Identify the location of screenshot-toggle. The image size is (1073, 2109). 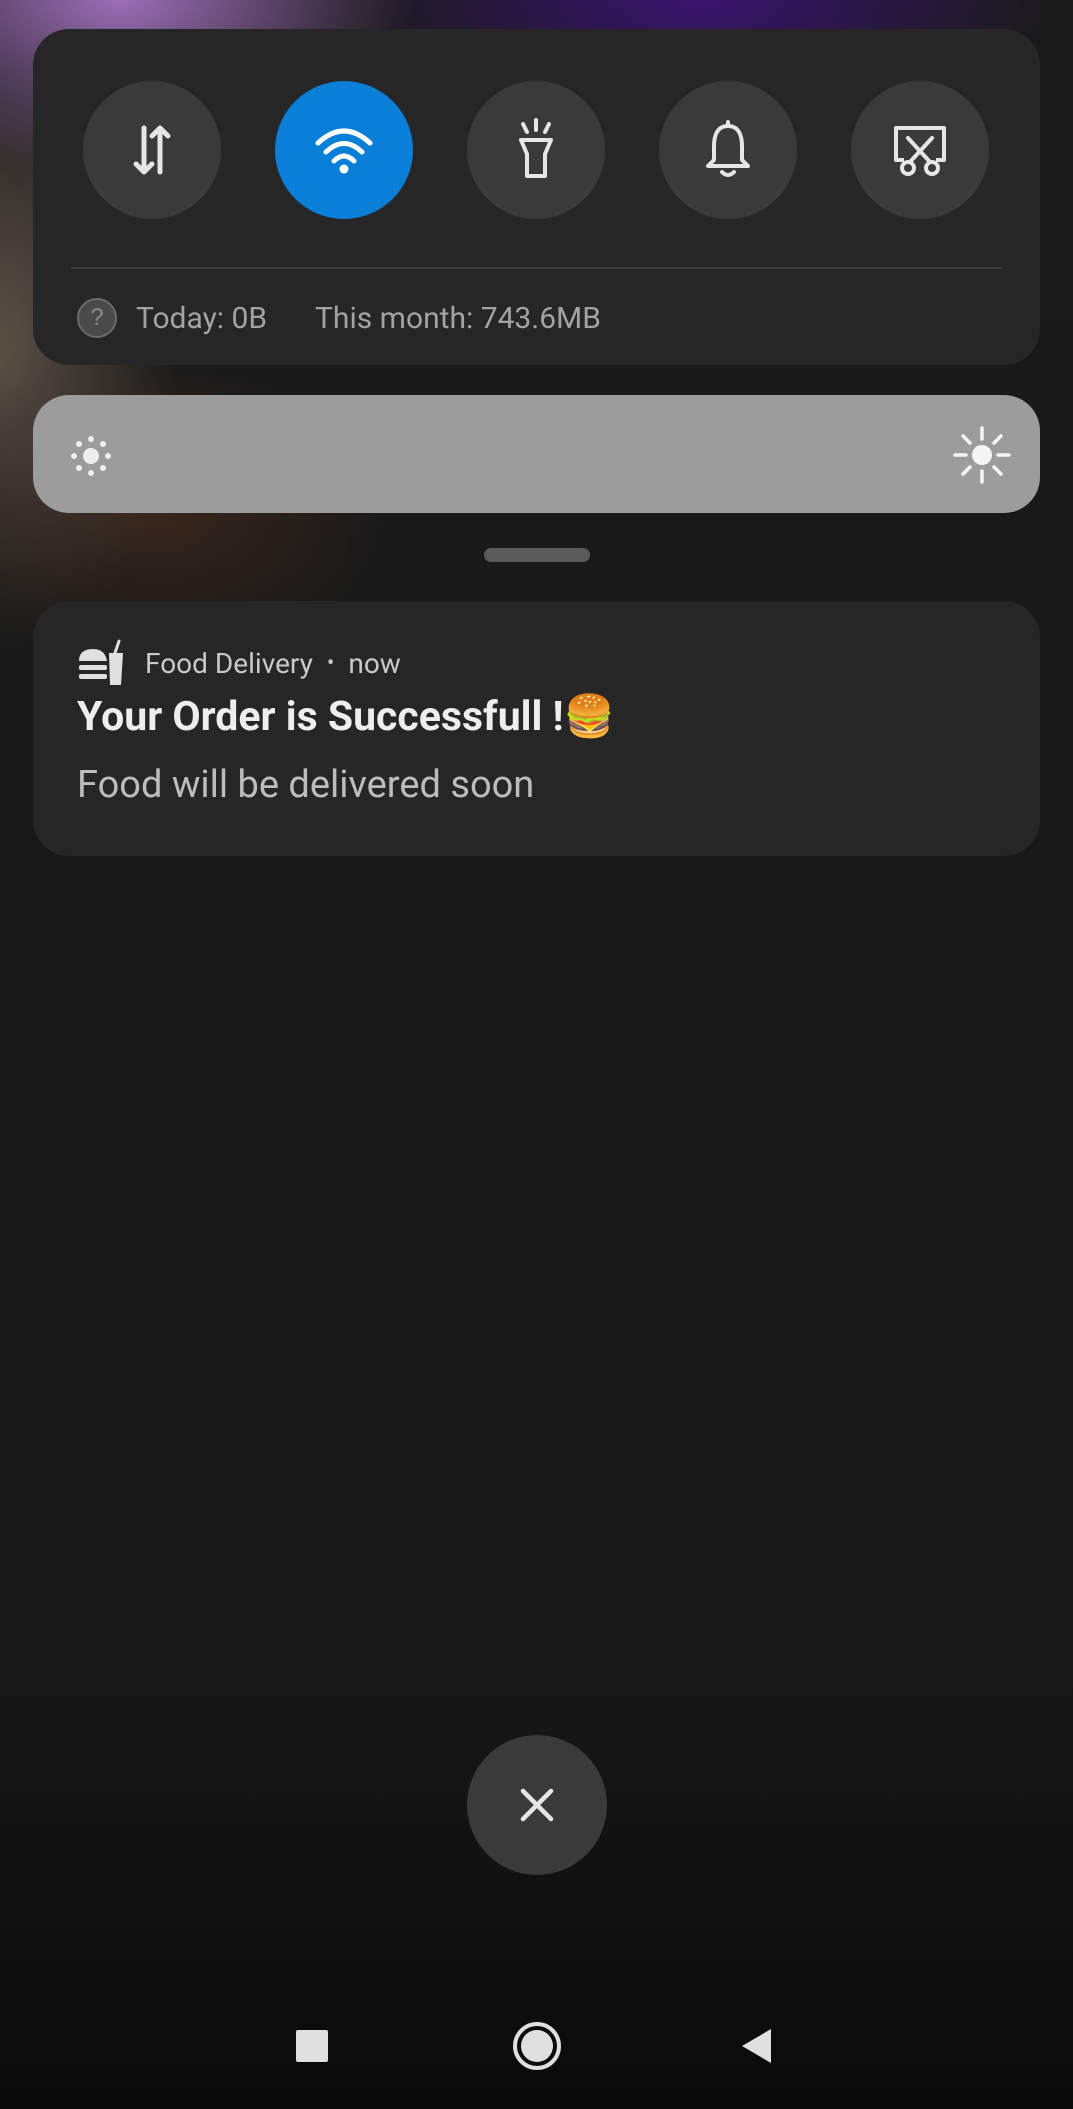
(920, 150).